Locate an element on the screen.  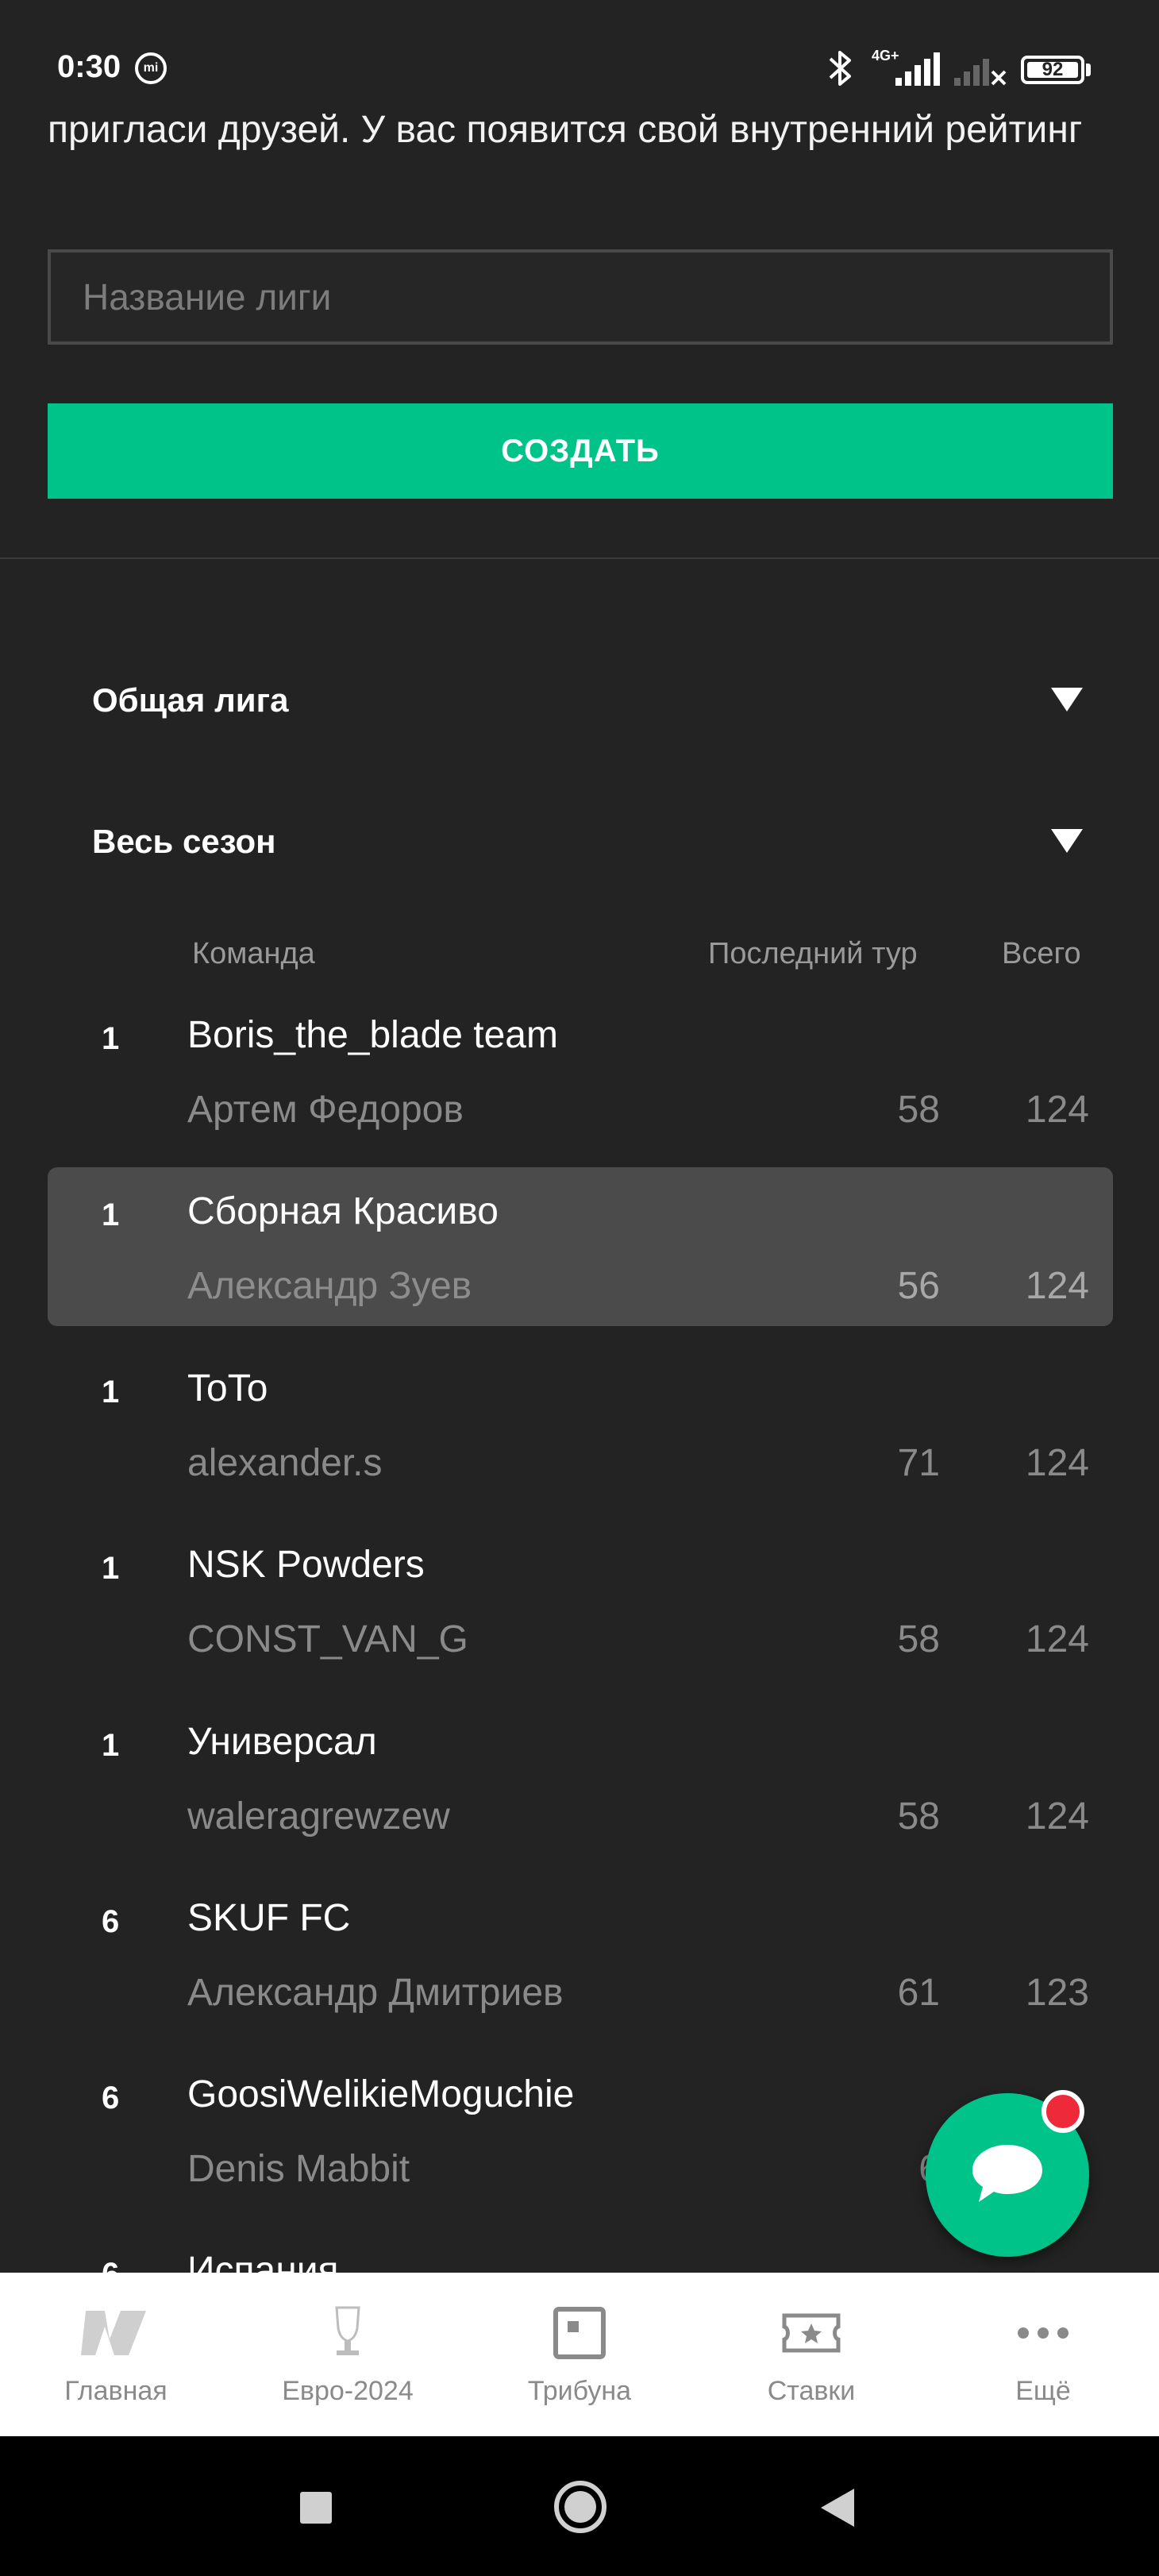
owner-name: CONST_VAN_G is located at coordinates (328, 1639).